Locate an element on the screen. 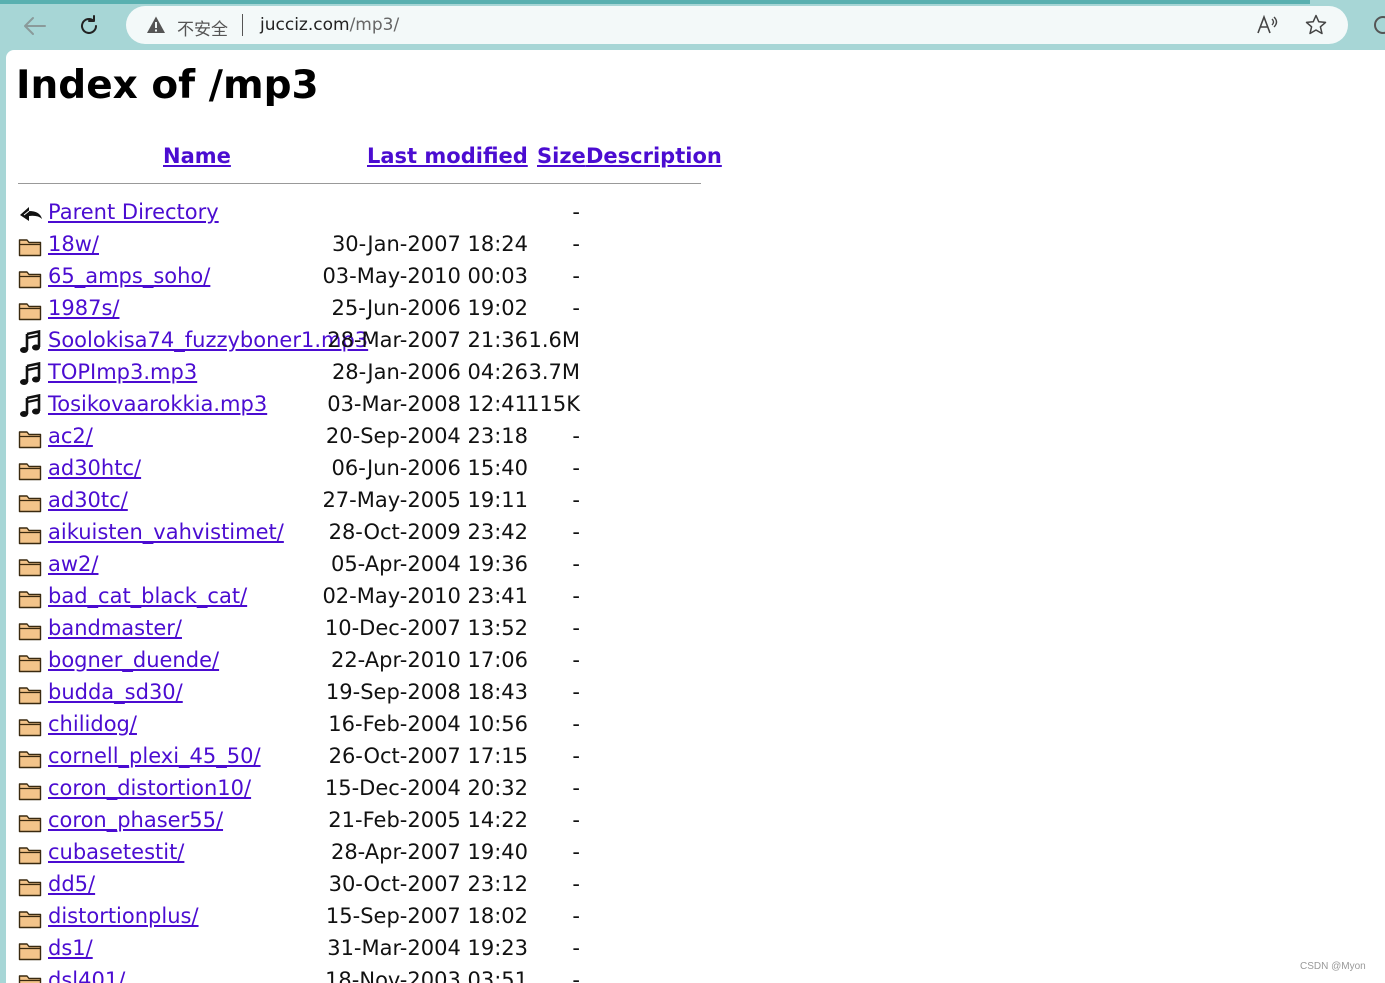  entry-link: 65_amps_soho/ is located at coordinates (129, 276).